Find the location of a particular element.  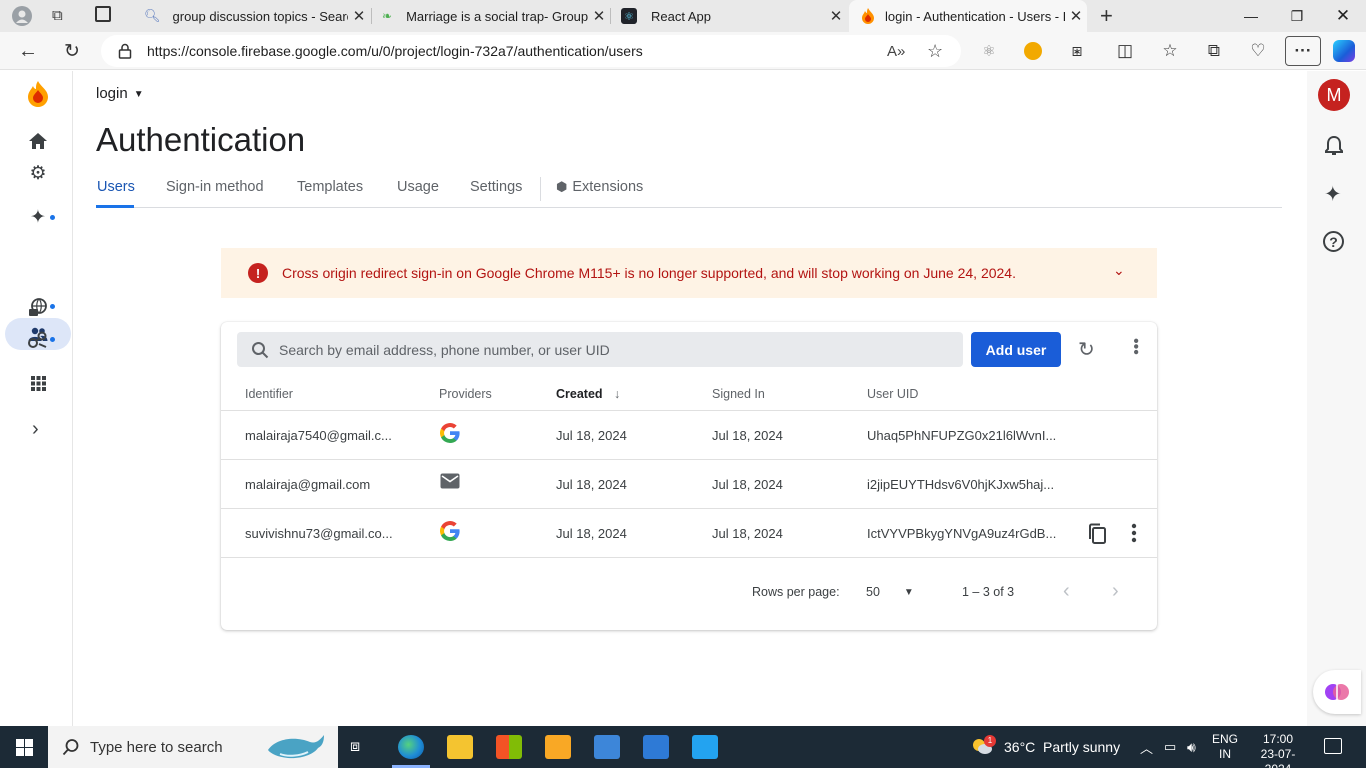

cell-signed-in: Jul 18, 2024 is located at coordinates (747, 484).